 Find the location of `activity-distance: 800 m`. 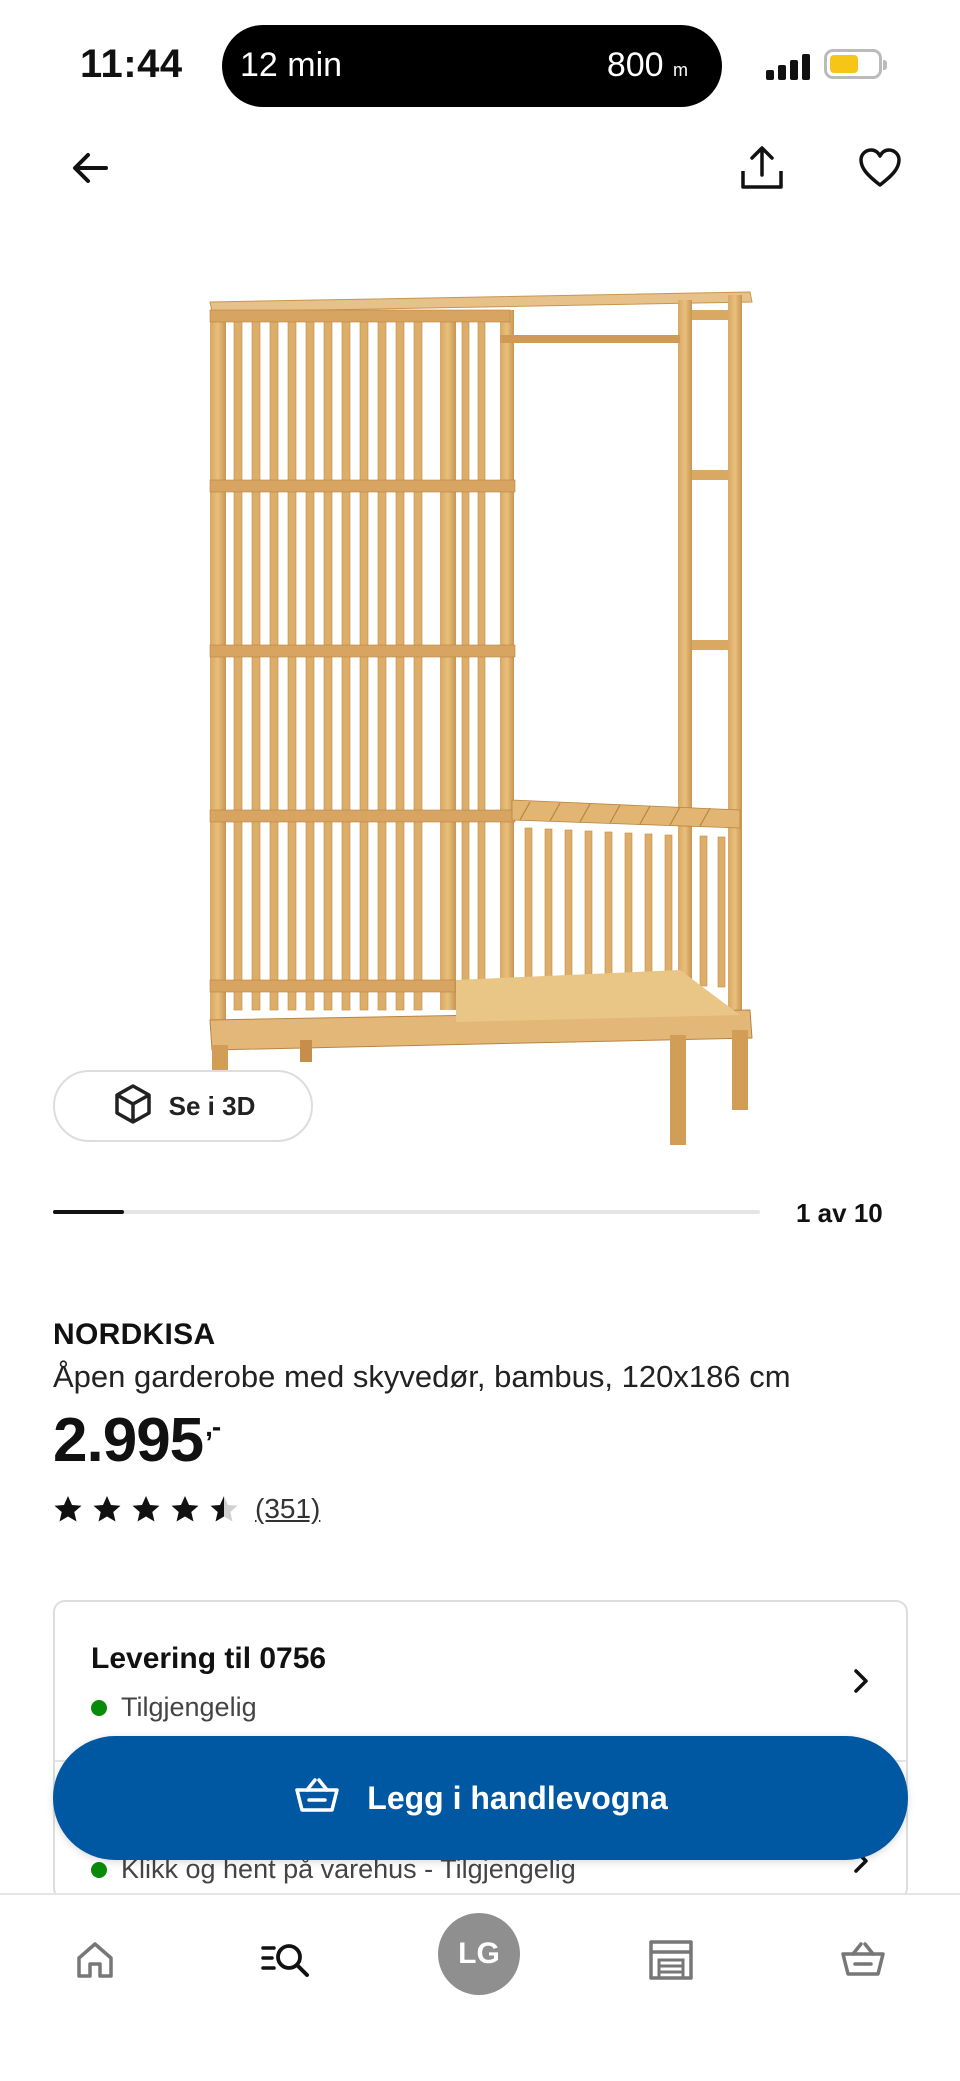

activity-distance: 800 m is located at coordinates (647, 65).